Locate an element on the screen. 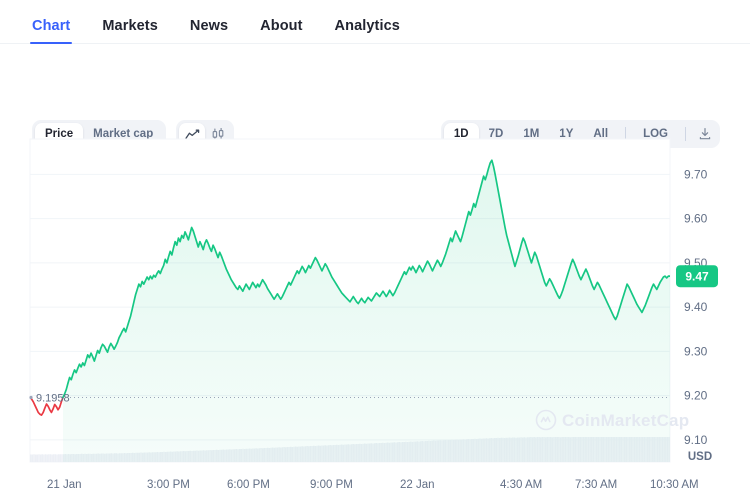 The height and width of the screenshot is (503, 750). tab-news: News is located at coordinates (209, 30).